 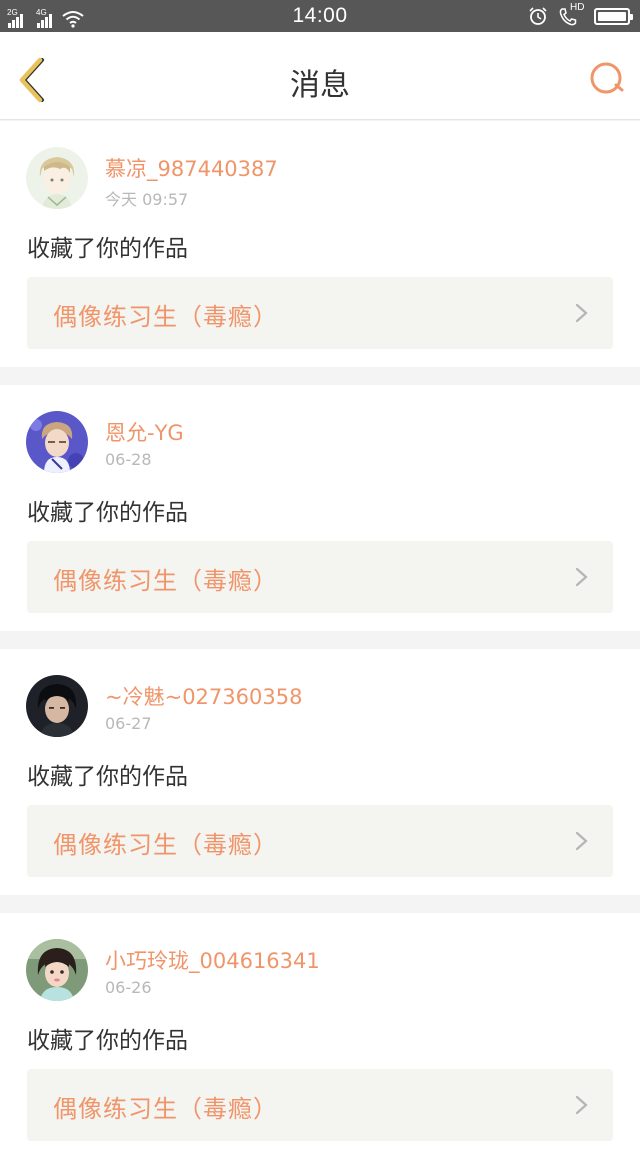 What do you see at coordinates (147, 199) in the screenshot?
I see `message-time: 今天 09:57` at bounding box center [147, 199].